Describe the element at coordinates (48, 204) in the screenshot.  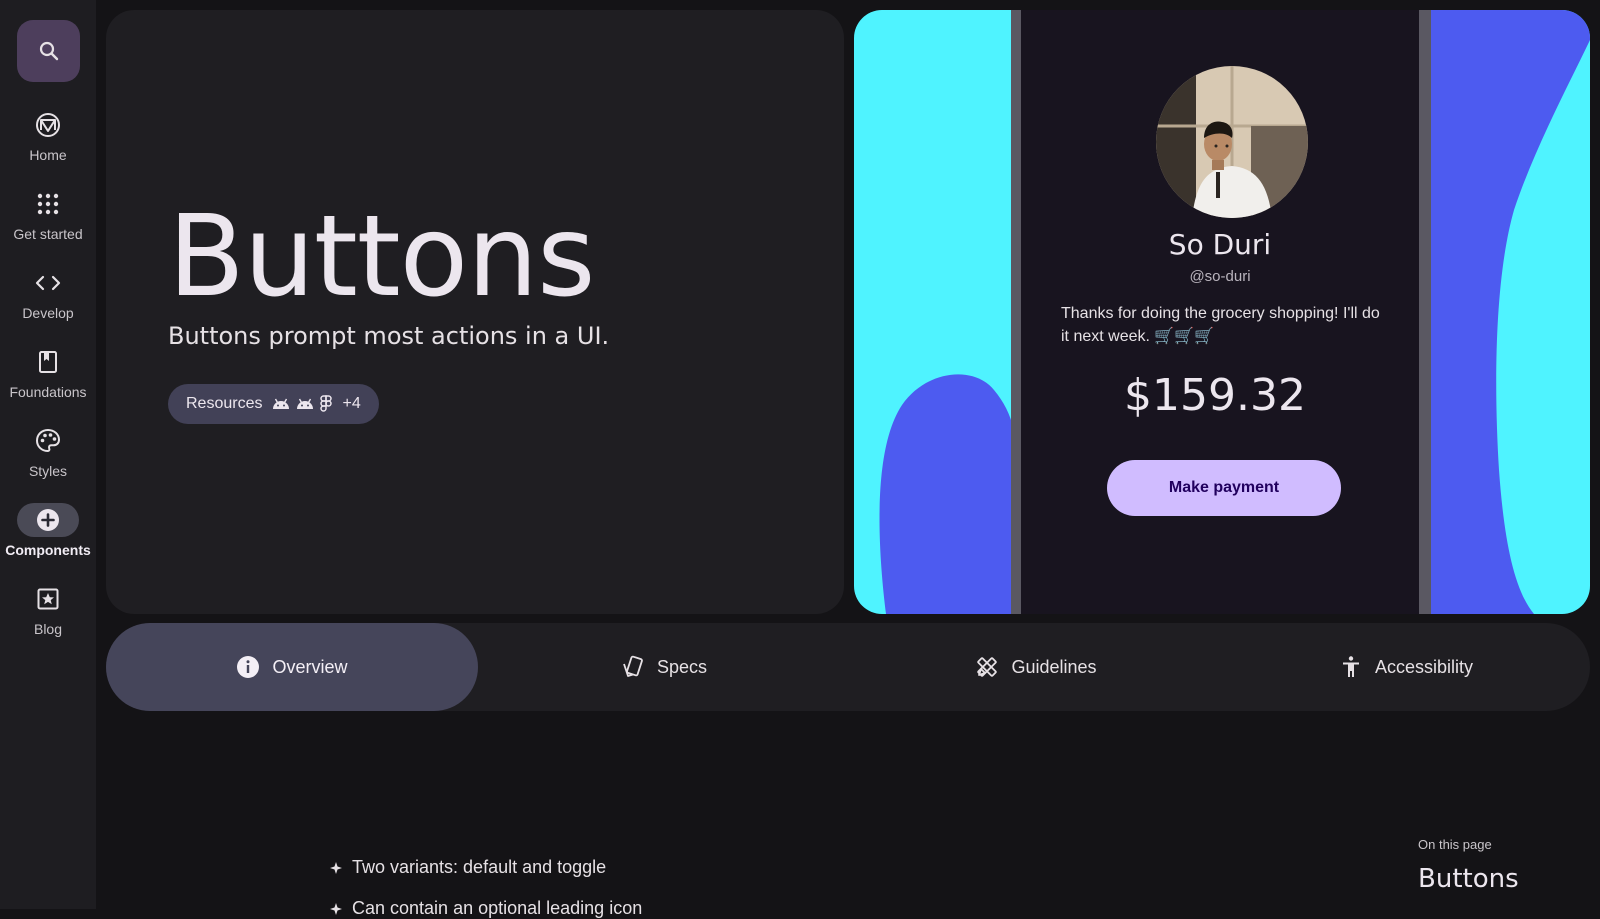
I see `apps-grid-icon` at that location.